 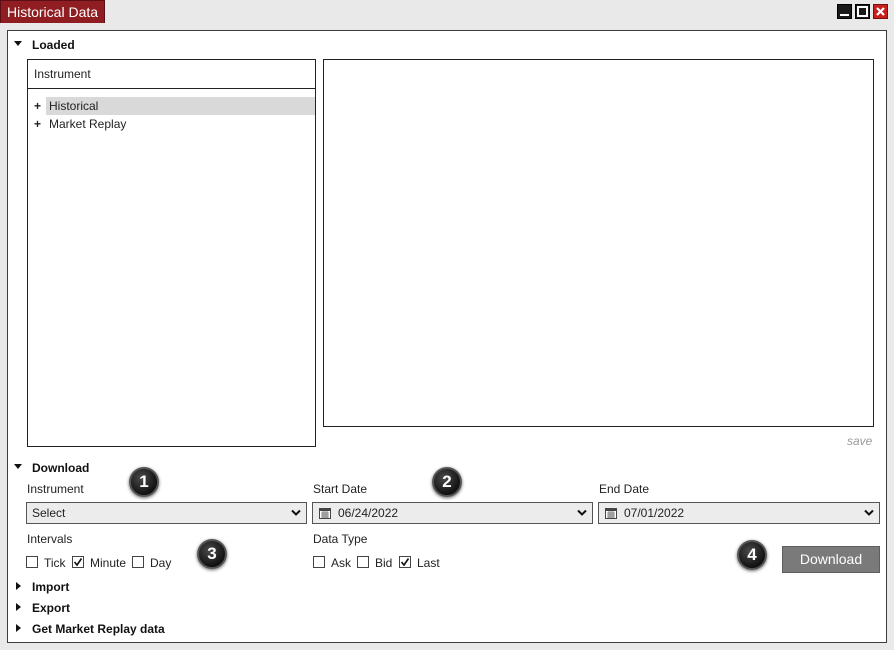 I want to click on interval-tick-label: Tick, so click(x=55, y=563).